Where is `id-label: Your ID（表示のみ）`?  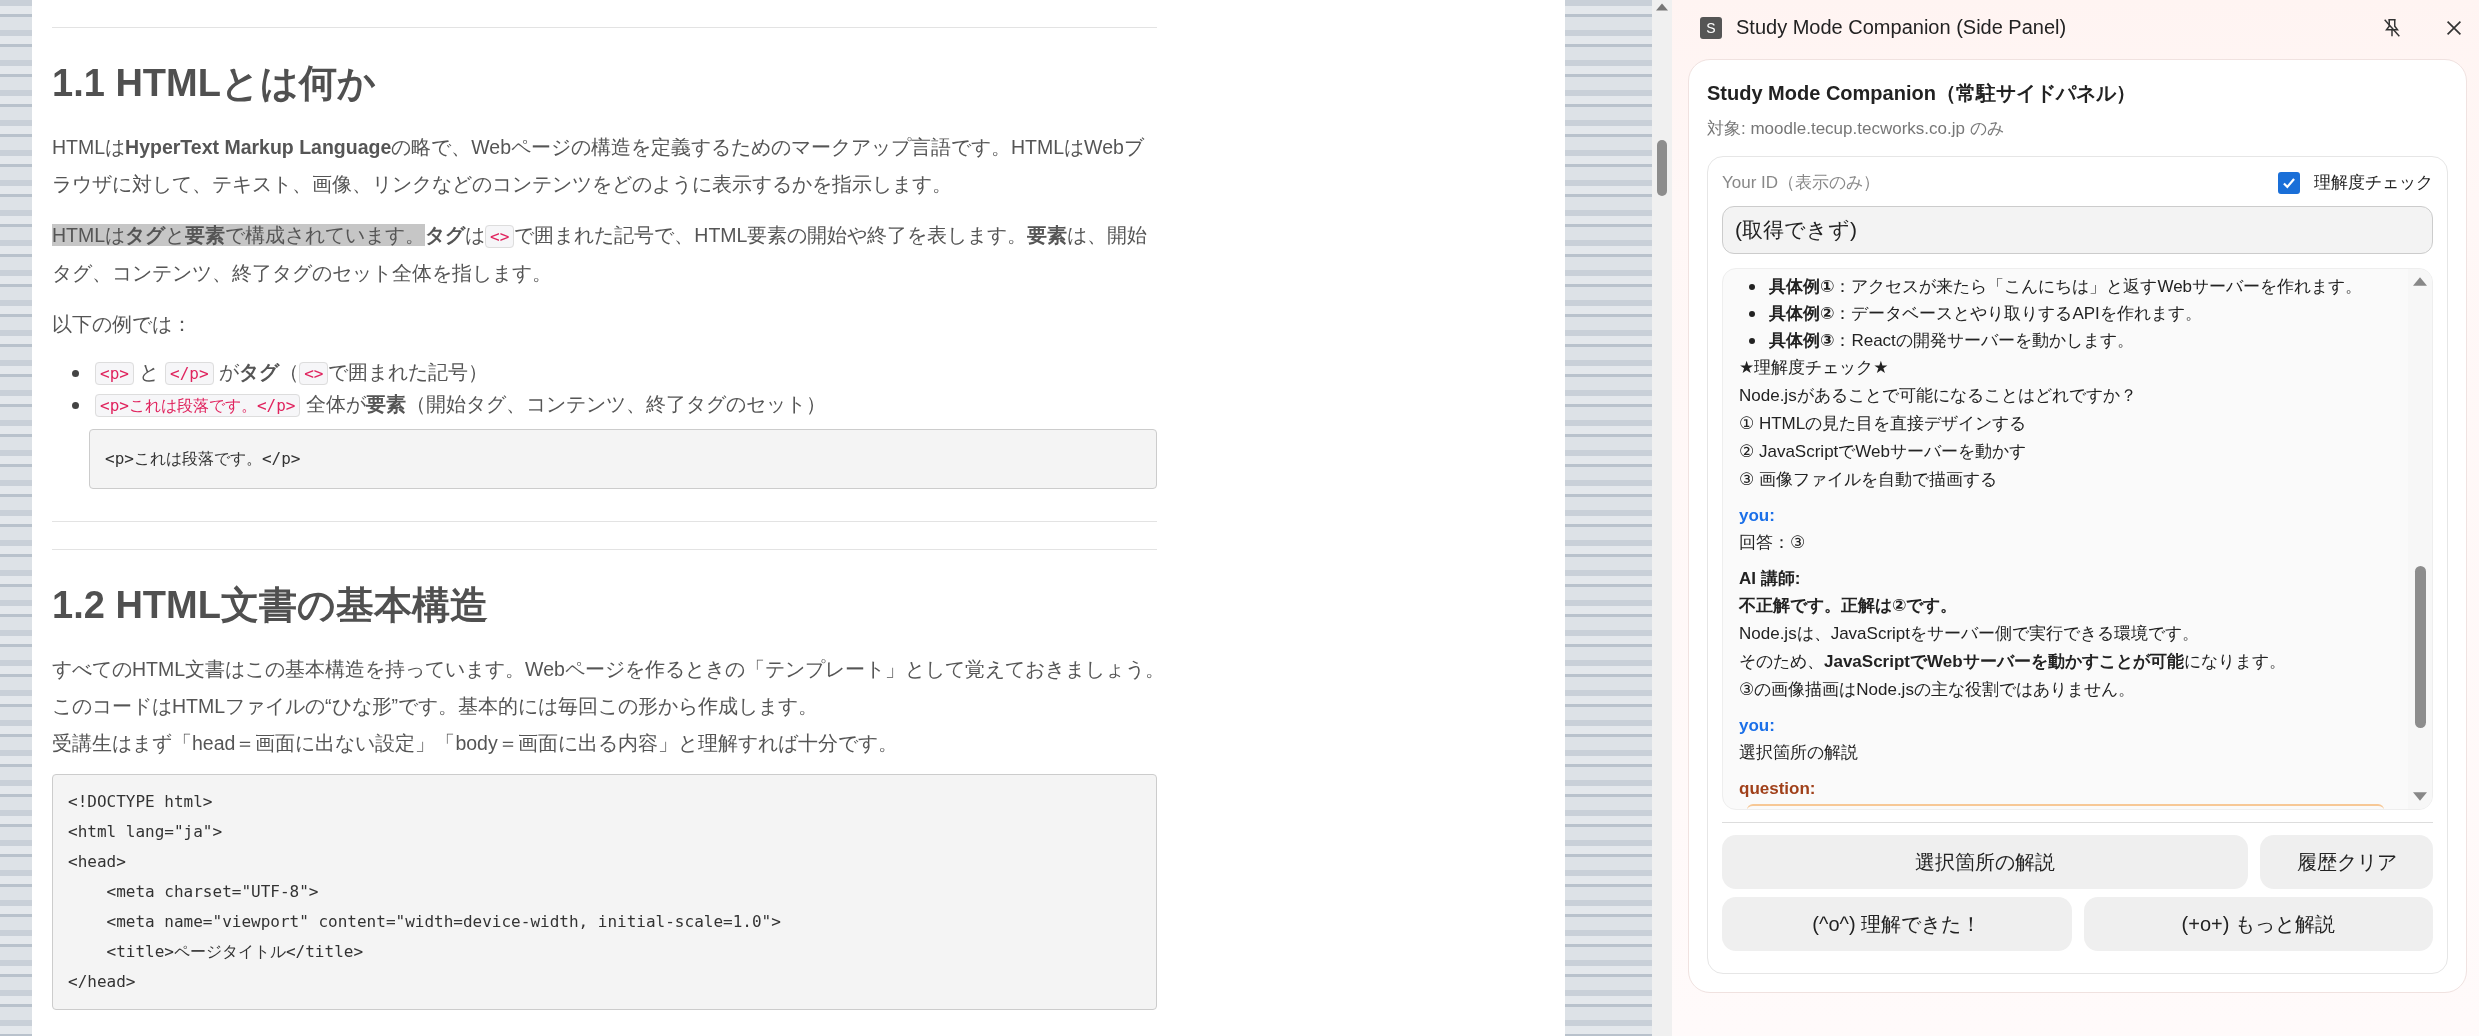
id-label: Your ID（表示のみ） is located at coordinates (1801, 183).